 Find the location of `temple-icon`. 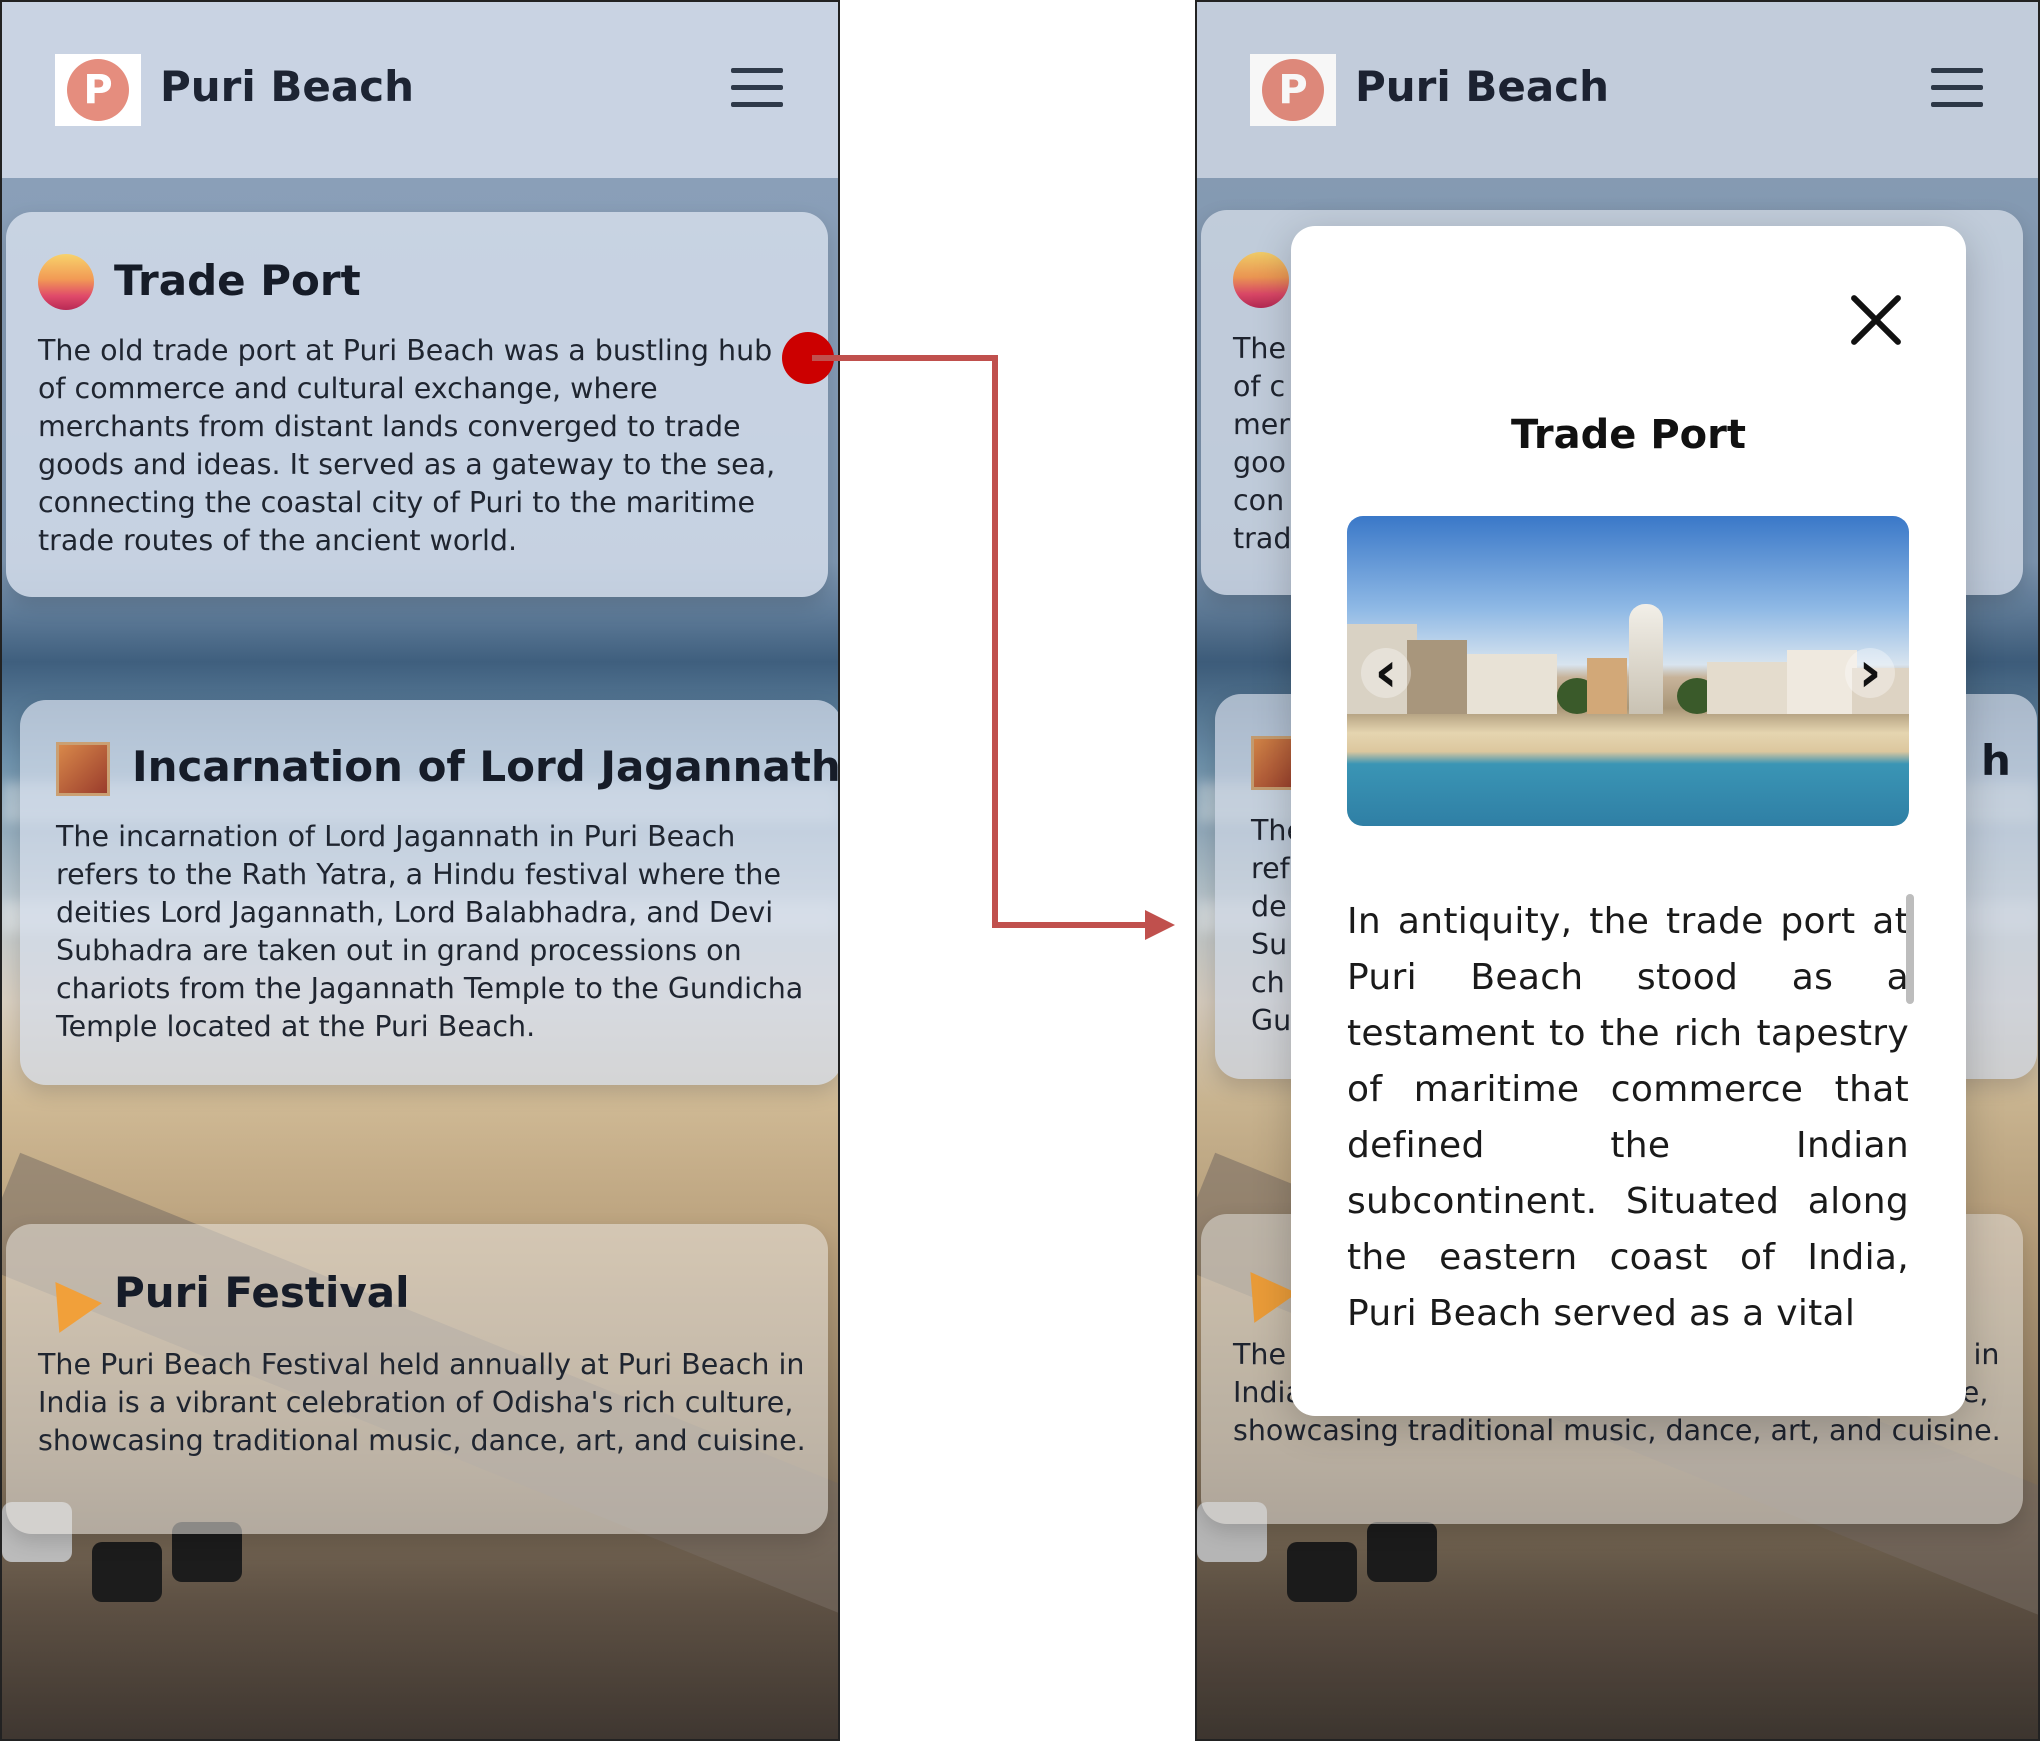

temple-icon is located at coordinates (83, 769).